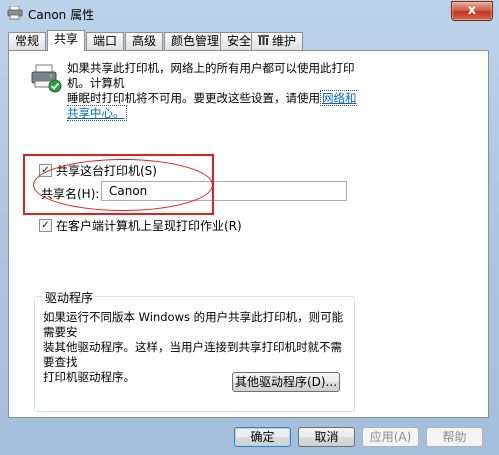  What do you see at coordinates (454, 437) in the screenshot?
I see `help-button: 帮助` at bounding box center [454, 437].